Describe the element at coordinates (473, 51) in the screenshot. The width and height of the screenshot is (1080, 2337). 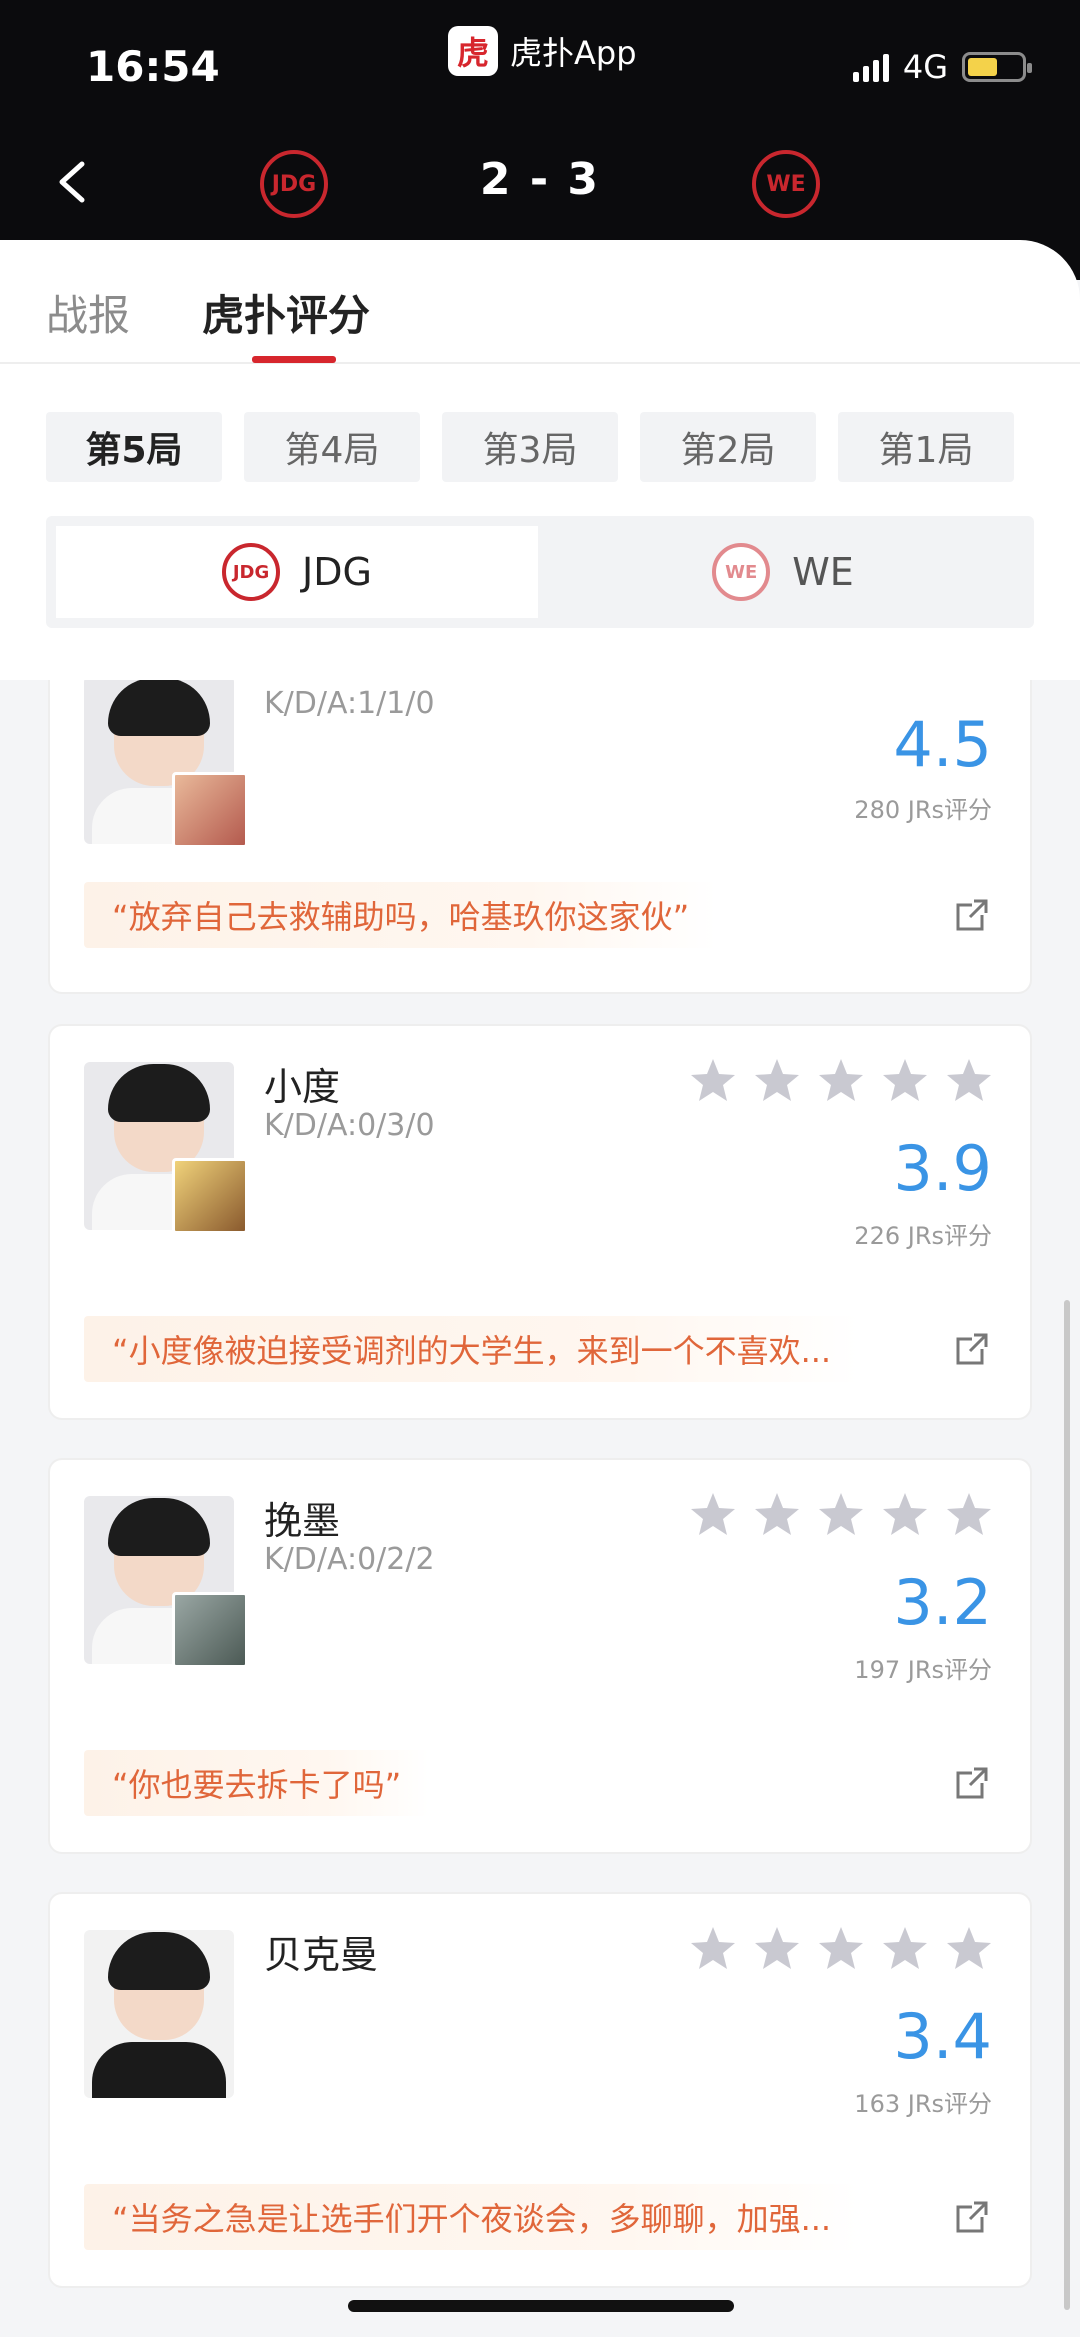
I see `hupu-logo: 虎` at that location.